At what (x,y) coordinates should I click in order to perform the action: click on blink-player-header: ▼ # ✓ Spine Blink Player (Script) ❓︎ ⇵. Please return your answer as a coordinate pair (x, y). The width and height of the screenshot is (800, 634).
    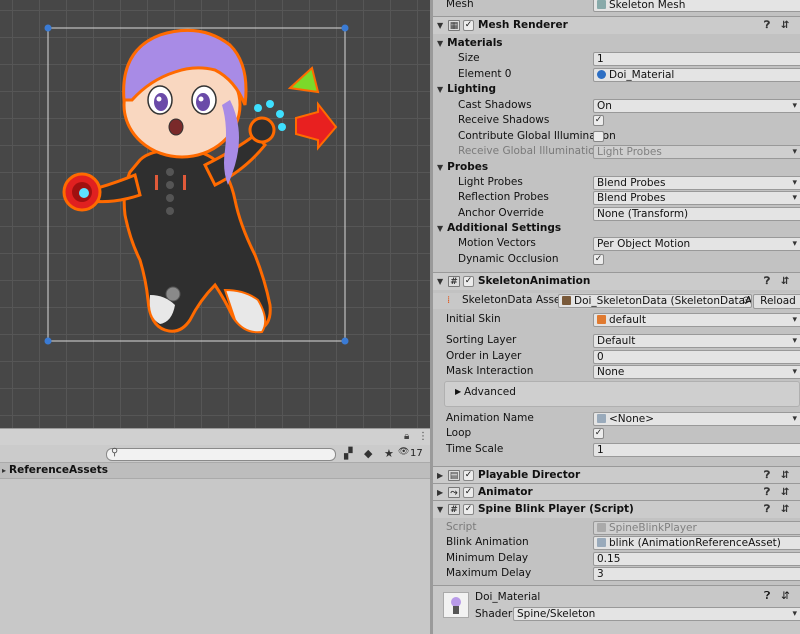
    Looking at the image, I should click on (616, 509).